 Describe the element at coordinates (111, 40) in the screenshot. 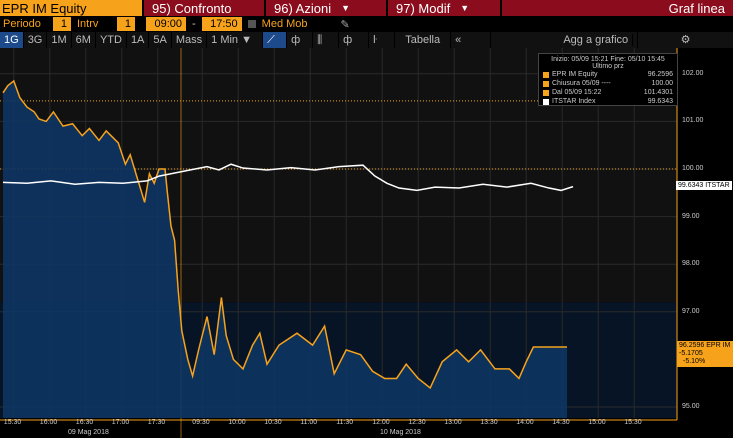

I see `range-ytd: YTD` at that location.